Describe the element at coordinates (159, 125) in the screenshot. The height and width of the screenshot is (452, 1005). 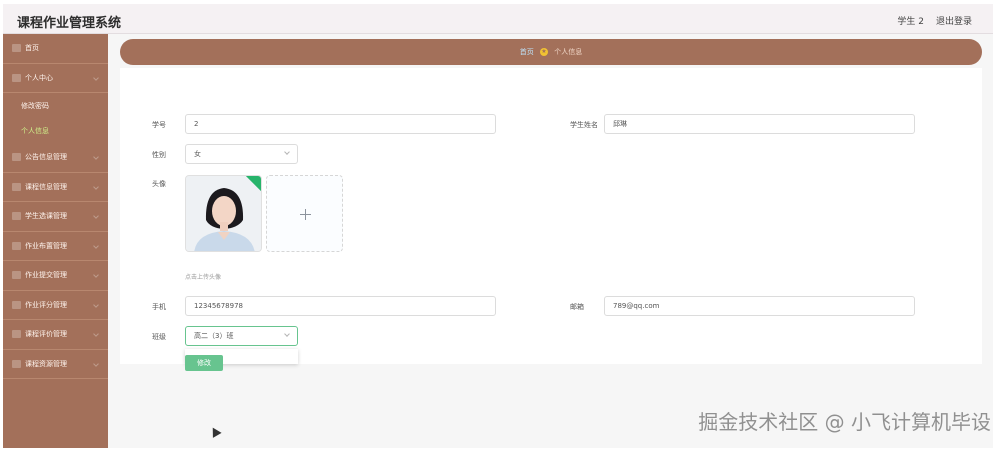
I see `student-no-label: 学号` at that location.